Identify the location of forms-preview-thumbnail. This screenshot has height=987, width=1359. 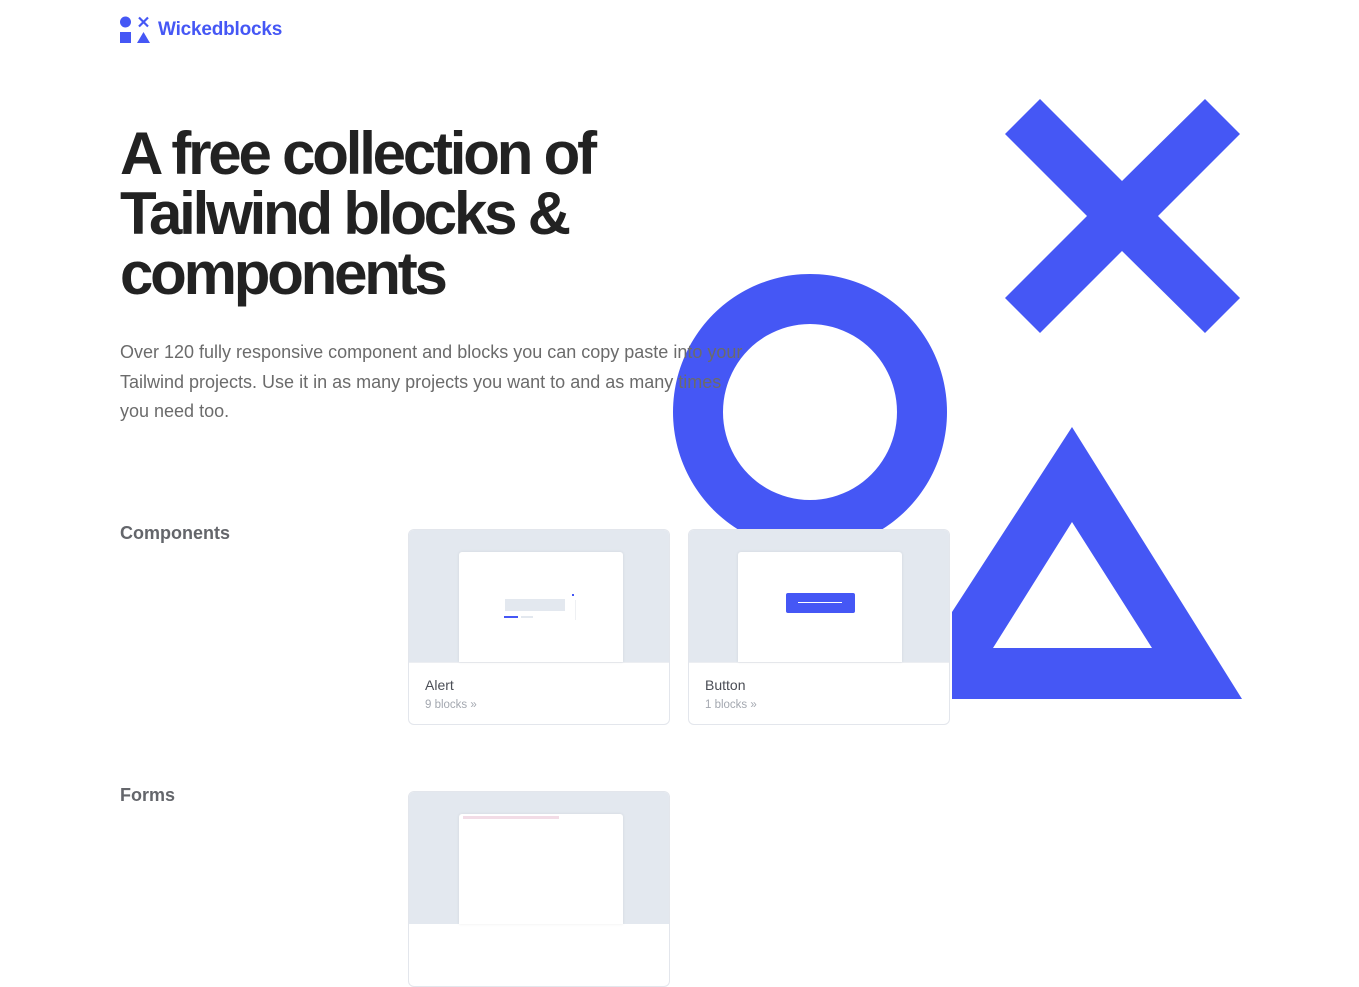
(541, 869).